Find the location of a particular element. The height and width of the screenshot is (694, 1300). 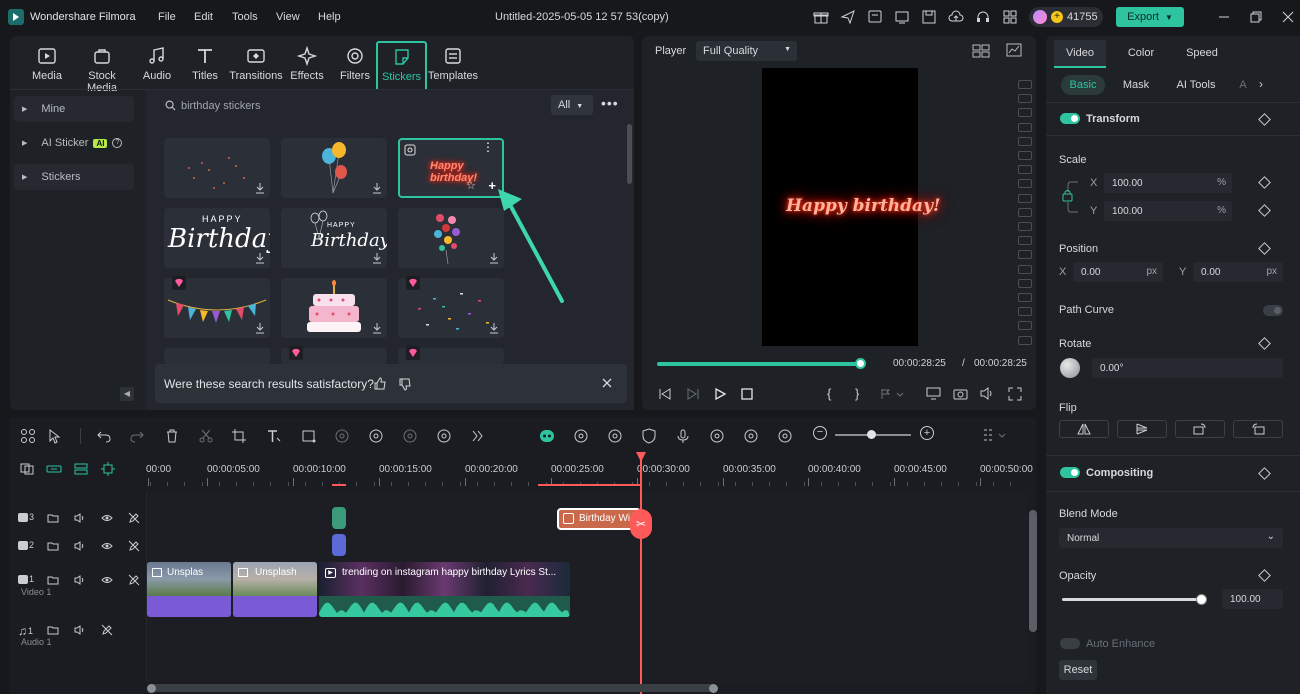

blend-mode-dropdown: Normal ⌄ is located at coordinates (1171, 538).